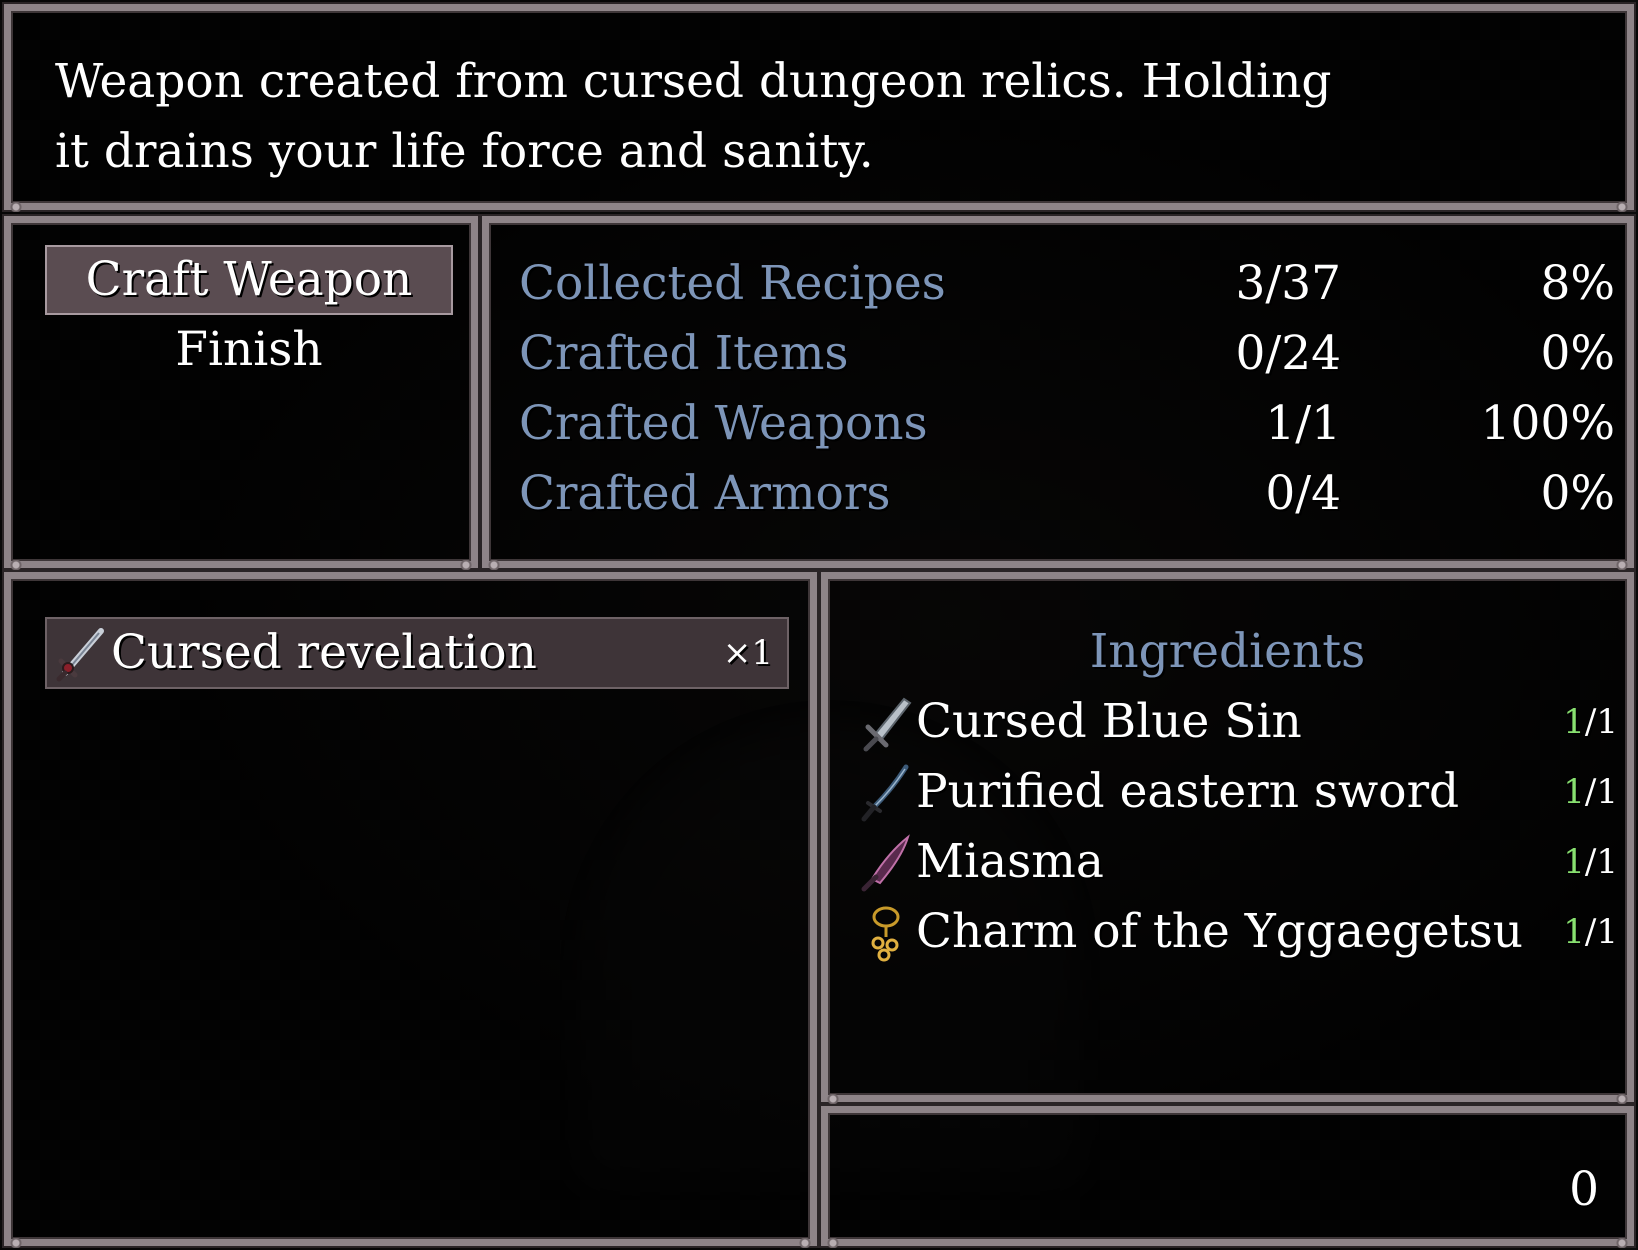 This screenshot has height=1250, width=1638. Describe the element at coordinates (747, 653) in the screenshot. I see `recipe-quantity: ×1` at that location.